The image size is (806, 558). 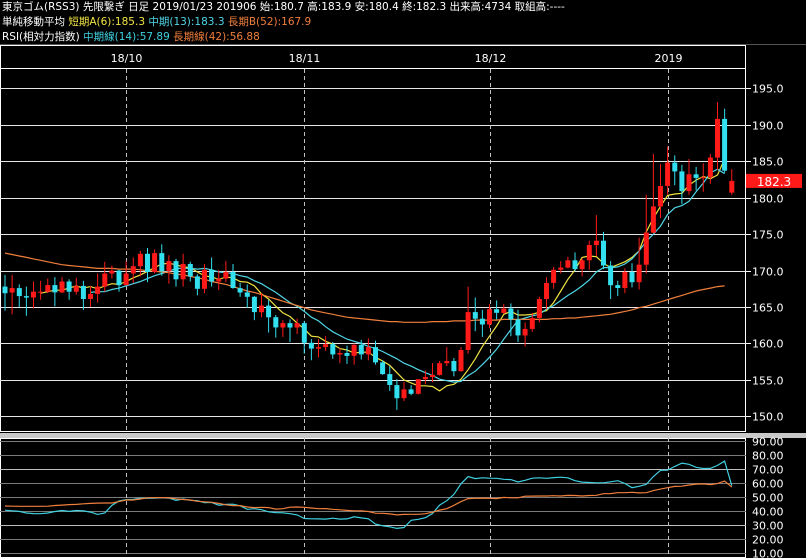 I want to click on header-divider, so click(x=403, y=44).